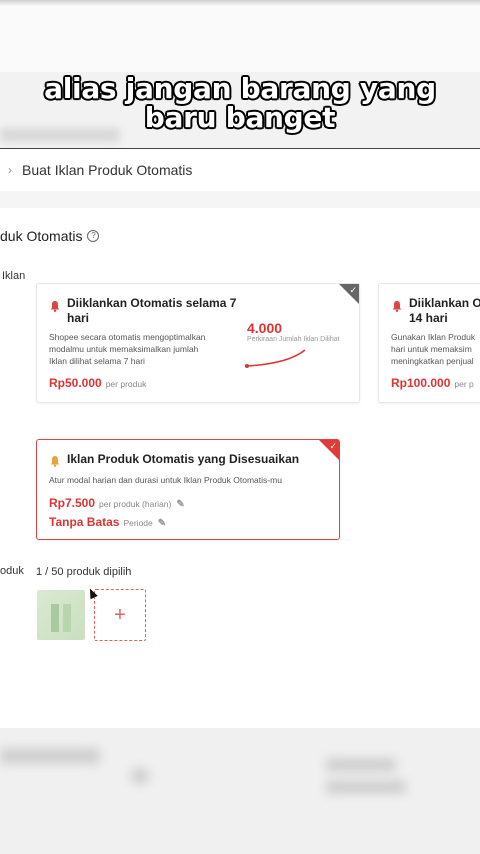 The image size is (480, 854). Describe the element at coordinates (41, 236) in the screenshot. I see `section-title-text: duk Otomatis` at that location.